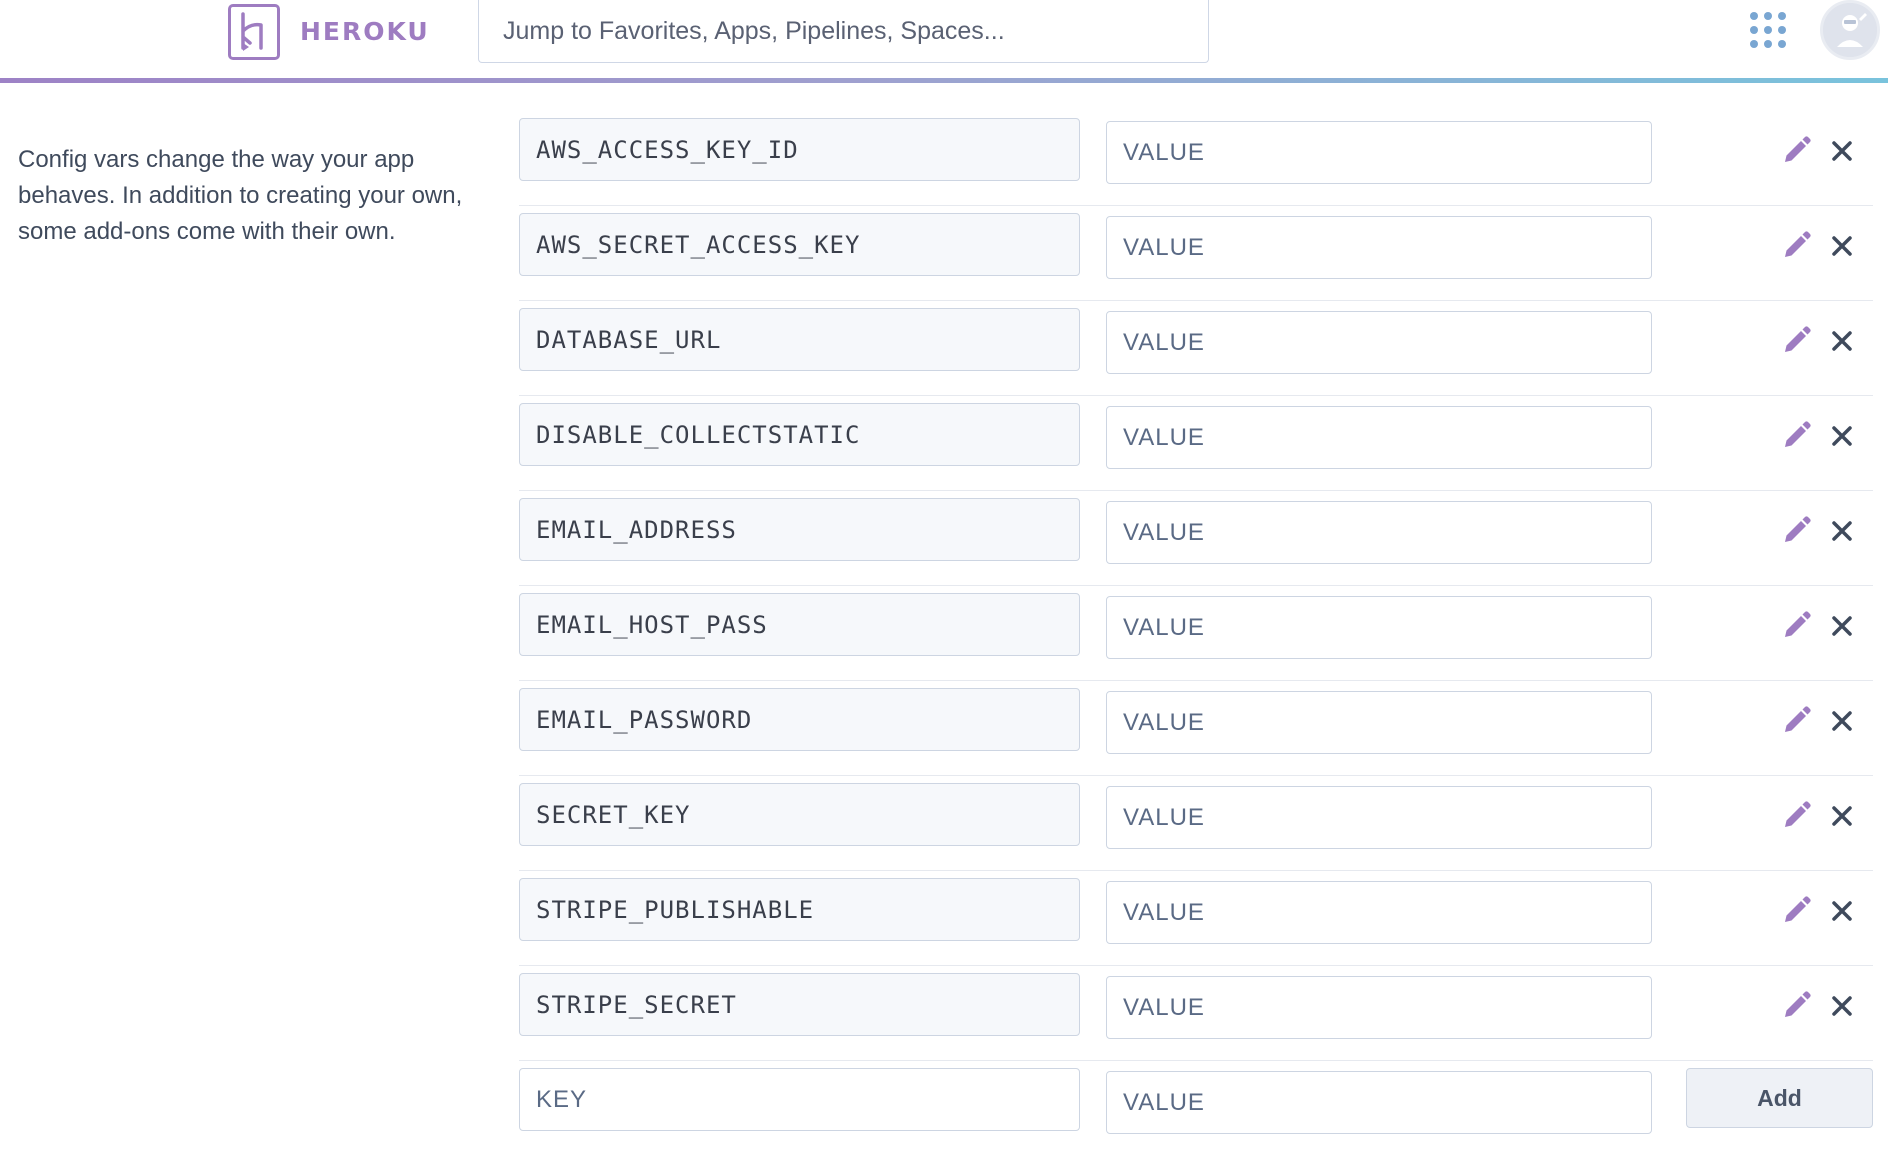 Image resolution: width=1888 pixels, height=1156 pixels. I want to click on user-avatar-icon, so click(1850, 30).